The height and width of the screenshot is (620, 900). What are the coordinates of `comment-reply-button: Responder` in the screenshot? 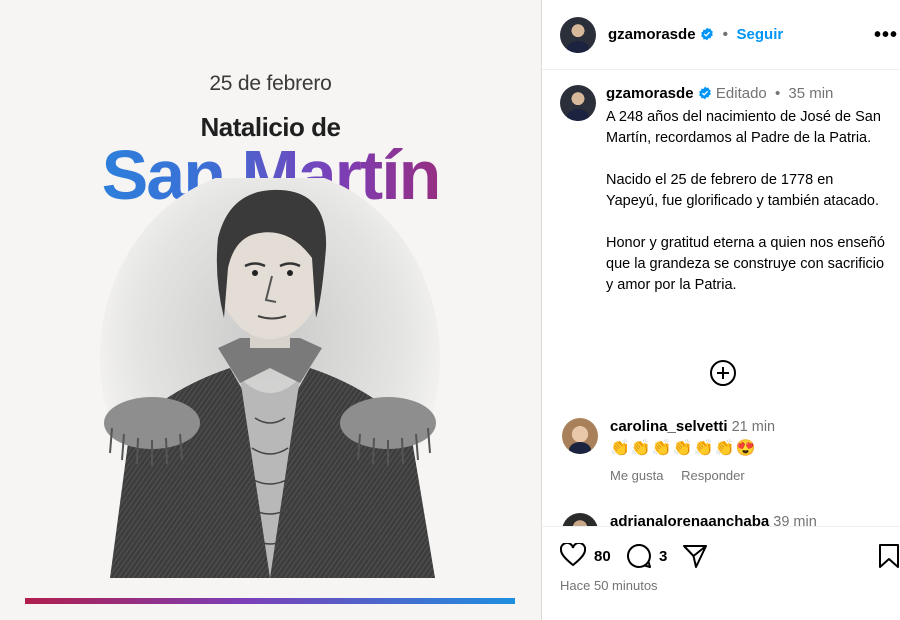 It's located at (713, 475).